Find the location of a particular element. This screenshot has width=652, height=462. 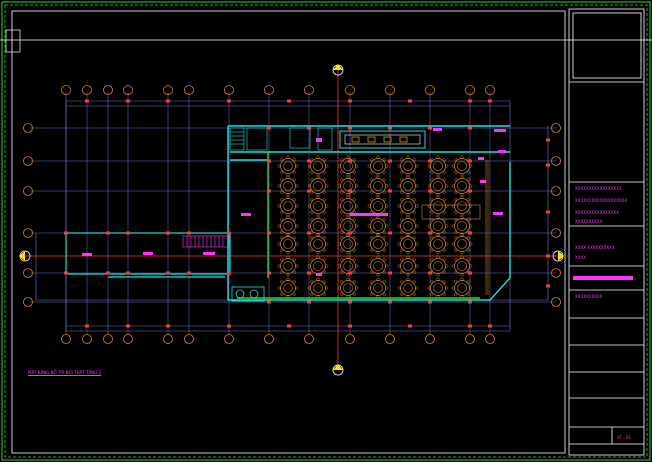

left-wing-stair is located at coordinates (206, 241).